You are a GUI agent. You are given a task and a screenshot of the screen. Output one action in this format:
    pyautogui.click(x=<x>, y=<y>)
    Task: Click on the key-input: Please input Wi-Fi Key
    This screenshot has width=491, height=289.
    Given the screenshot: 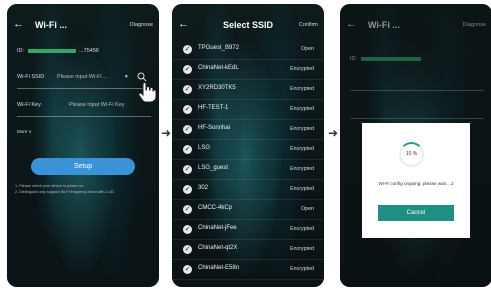 What is the action you would take?
    pyautogui.click(x=97, y=105)
    